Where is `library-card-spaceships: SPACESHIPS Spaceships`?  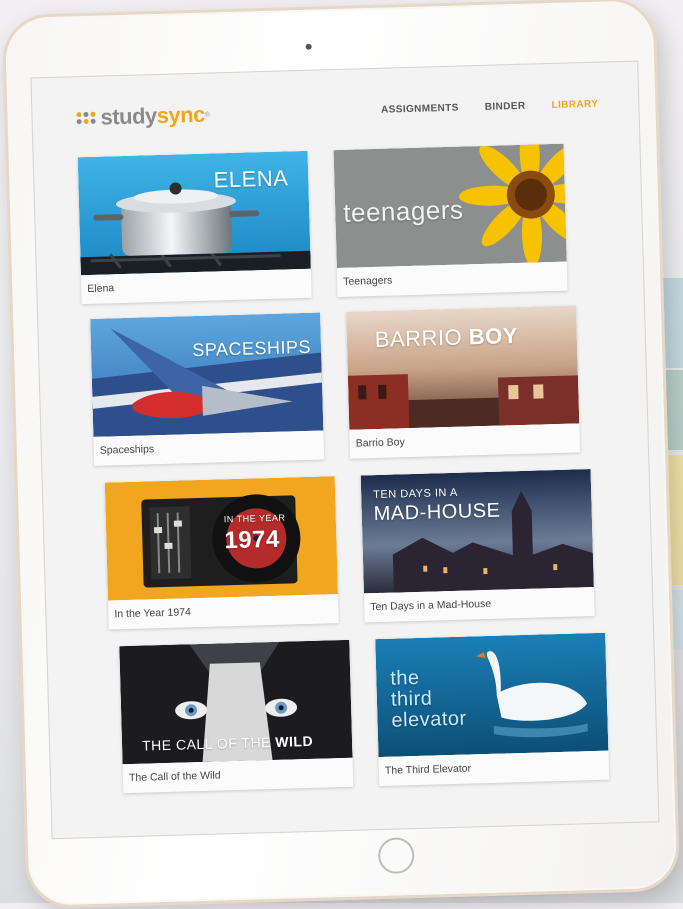
library-card-spaceships: SPACESHIPS Spaceships is located at coordinates (207, 389).